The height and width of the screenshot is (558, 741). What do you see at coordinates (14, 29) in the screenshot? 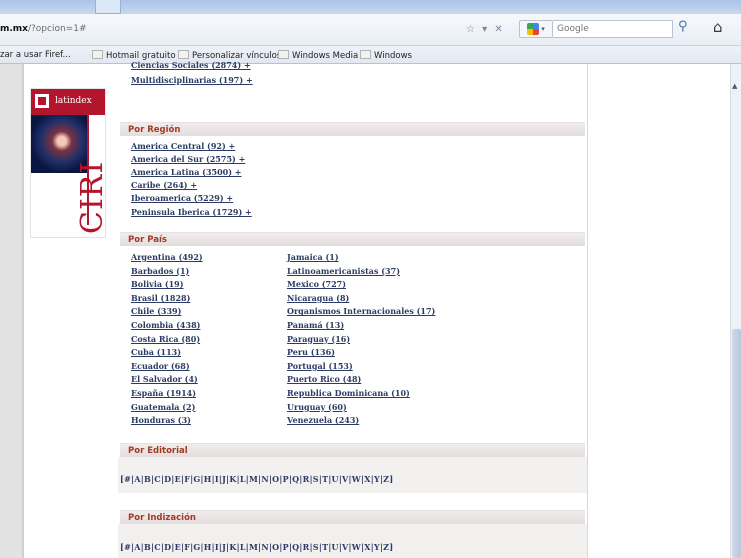
I see `url-host: m.mx` at bounding box center [14, 29].